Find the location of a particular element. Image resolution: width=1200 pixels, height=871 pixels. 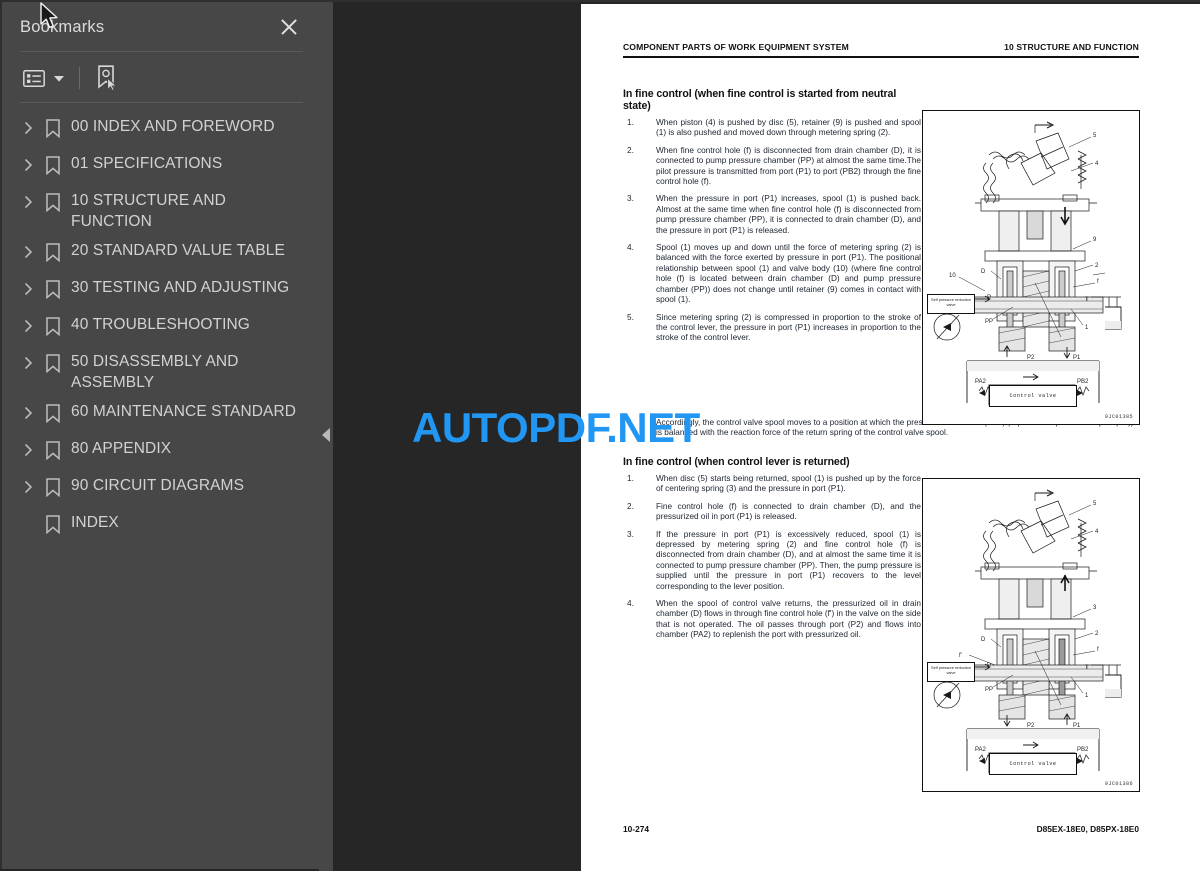

list-options-icon is located at coordinates (34, 78).